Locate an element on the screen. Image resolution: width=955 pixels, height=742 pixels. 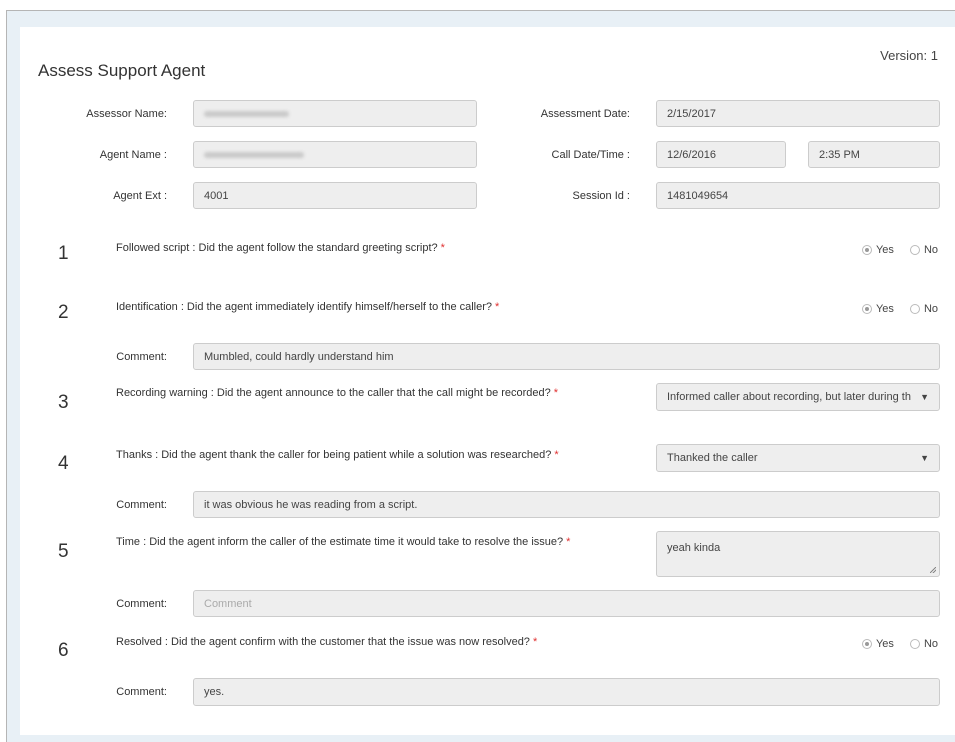
question-number: 5 is located at coordinates (63, 551).